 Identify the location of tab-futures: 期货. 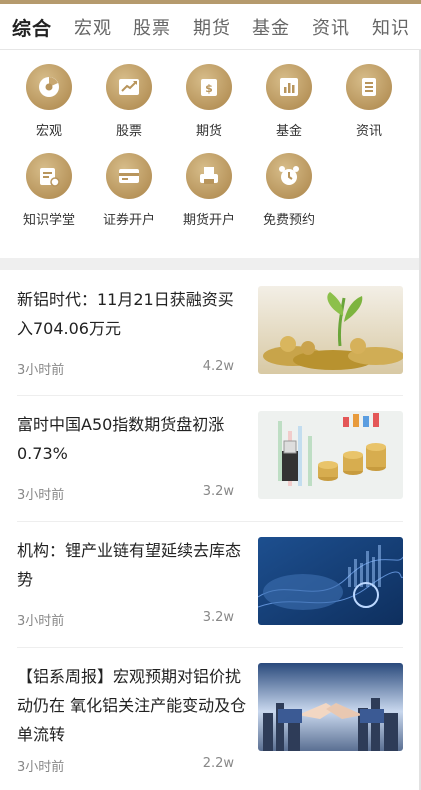
(212, 27).